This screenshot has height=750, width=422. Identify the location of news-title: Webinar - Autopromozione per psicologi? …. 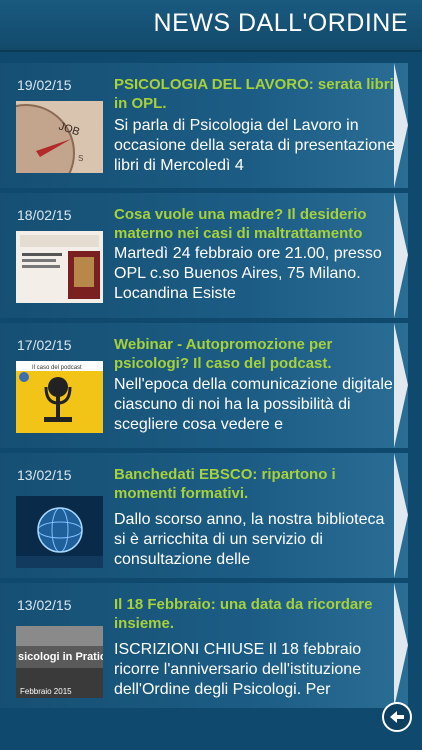
(223, 354).